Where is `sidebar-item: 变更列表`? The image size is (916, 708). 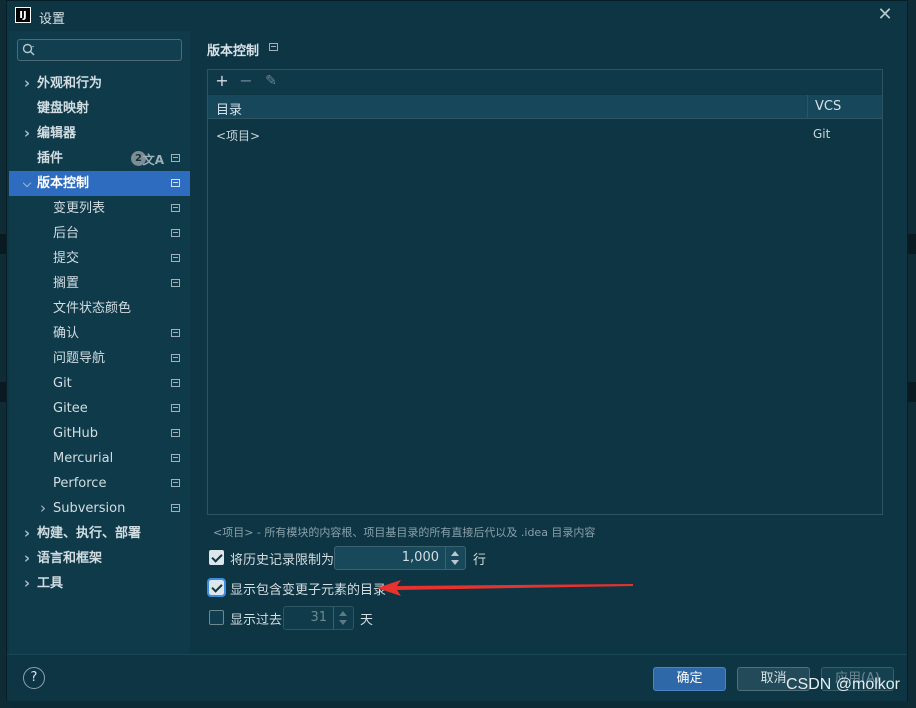 sidebar-item: 变更列表 is located at coordinates (99, 208).